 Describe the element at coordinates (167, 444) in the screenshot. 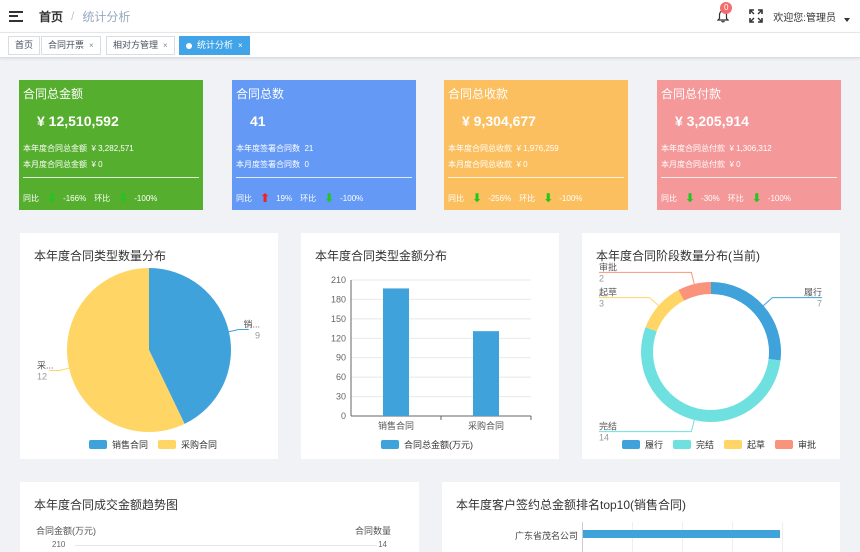

I see `legend-swatch` at that location.